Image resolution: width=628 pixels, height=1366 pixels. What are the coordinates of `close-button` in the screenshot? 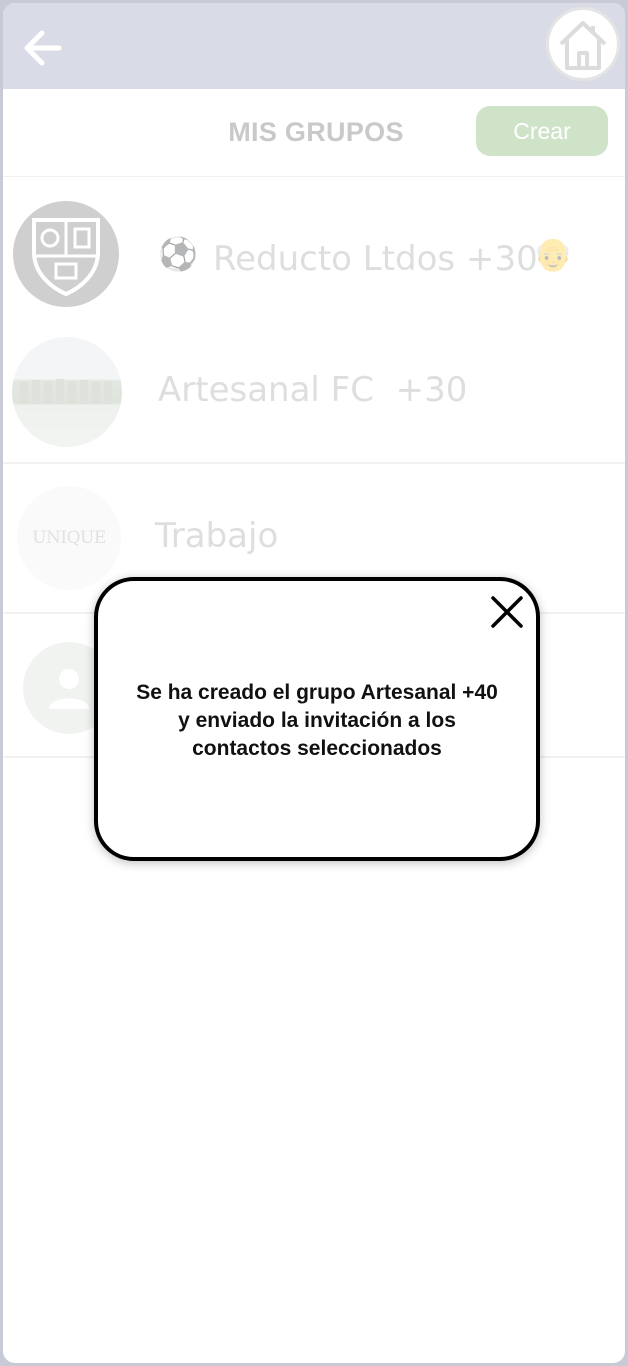 It's located at (507, 612).